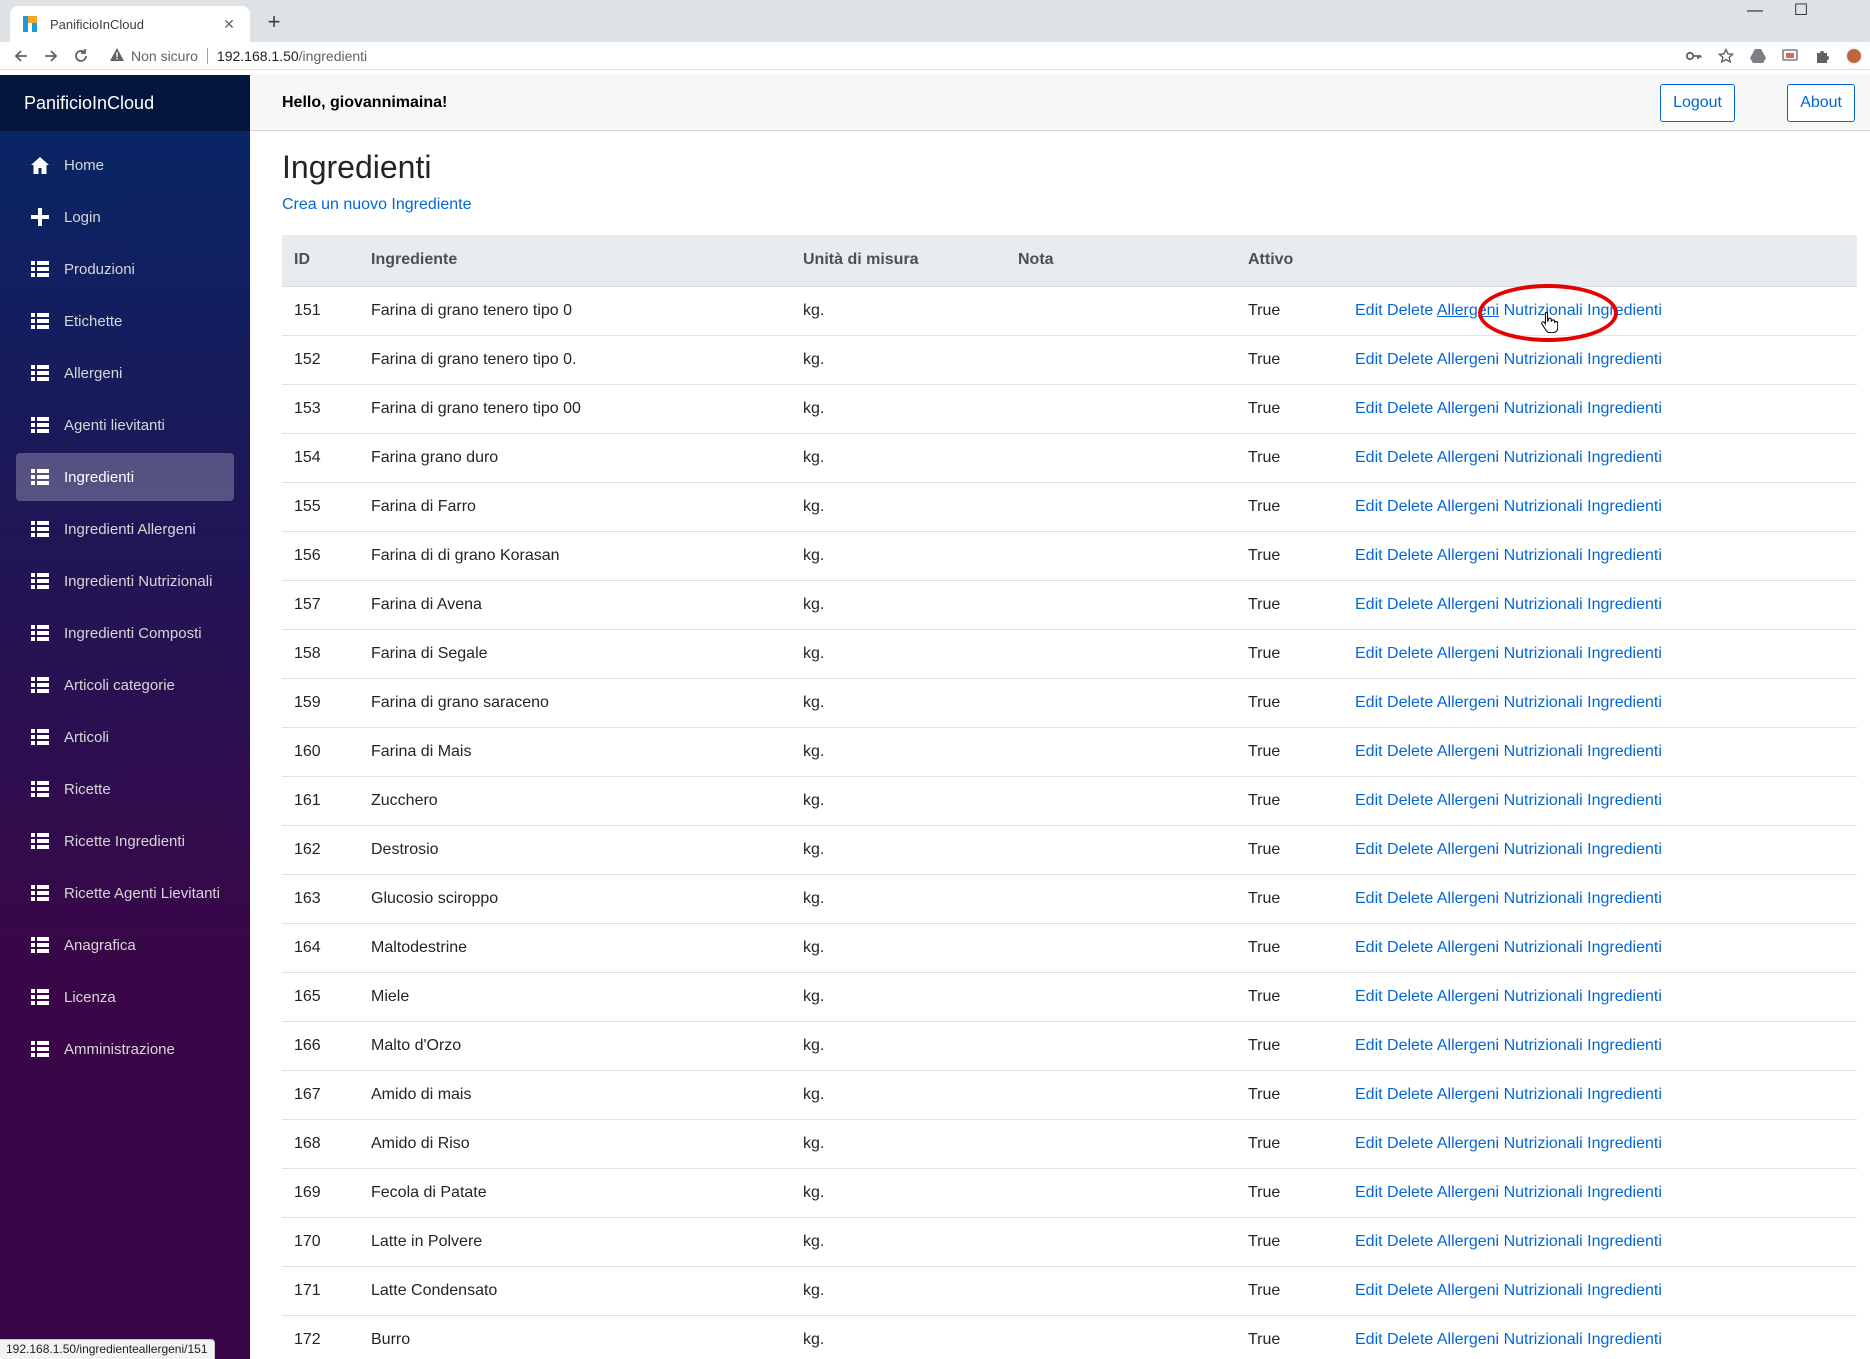  Describe the element at coordinates (125, 477) in the screenshot. I see `sidebar-item-ingredienti: Ingredienti` at that location.